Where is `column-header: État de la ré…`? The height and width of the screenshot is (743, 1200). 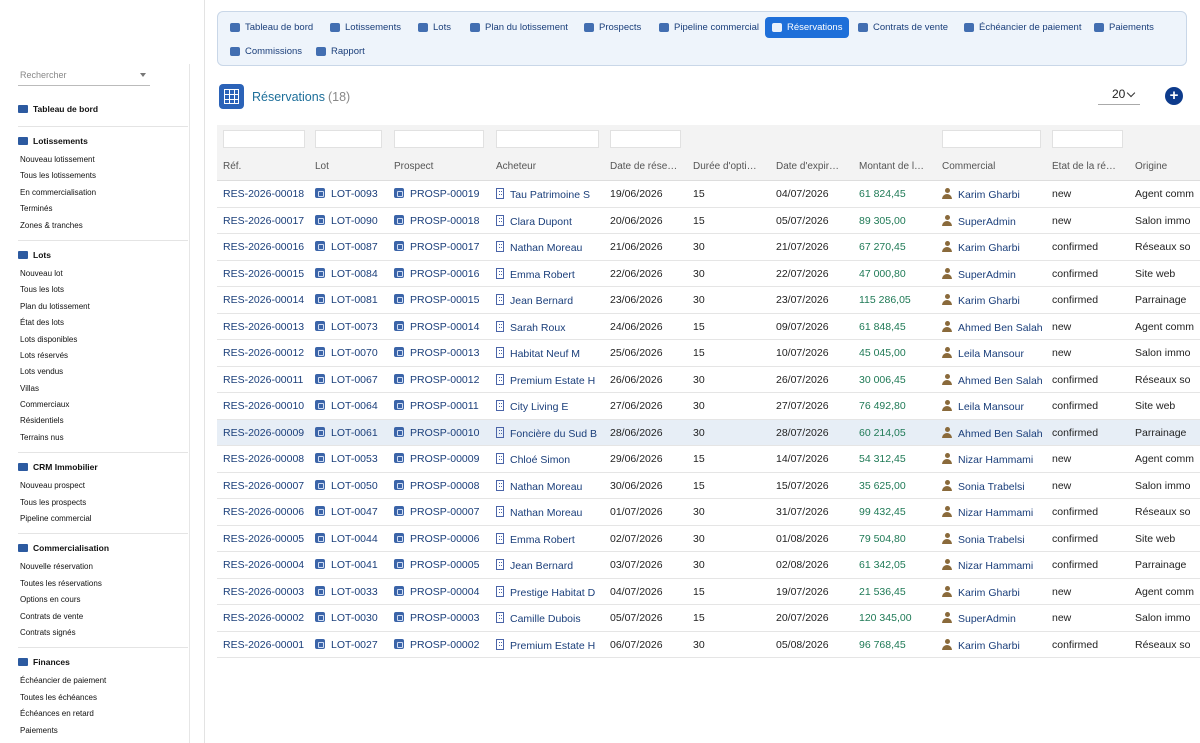
column-header: État de la ré… is located at coordinates (1092, 166).